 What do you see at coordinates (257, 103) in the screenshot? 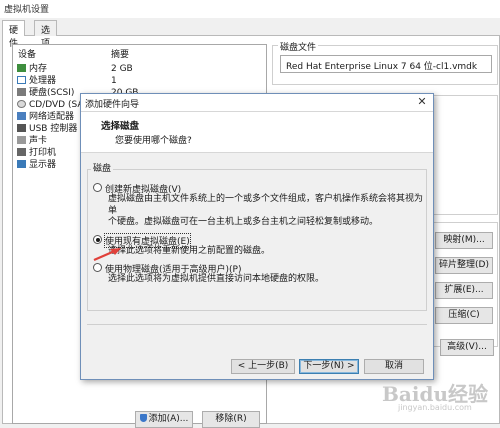
I see `wizard-title-bar: 添加硬件向导` at bounding box center [257, 103].